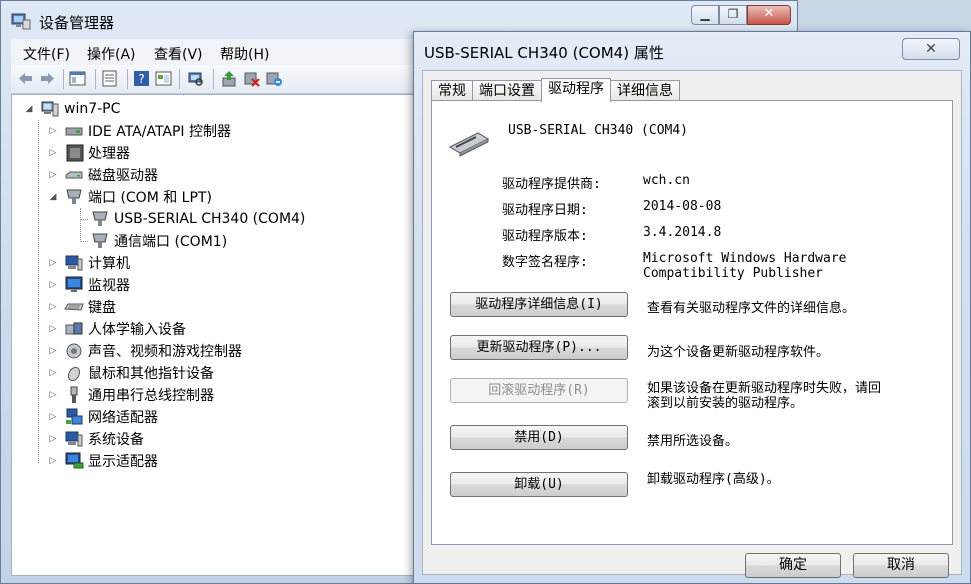 The image size is (971, 584). What do you see at coordinates (111, 54) in the screenshot?
I see `menu-action: 操作(A)` at bounding box center [111, 54].